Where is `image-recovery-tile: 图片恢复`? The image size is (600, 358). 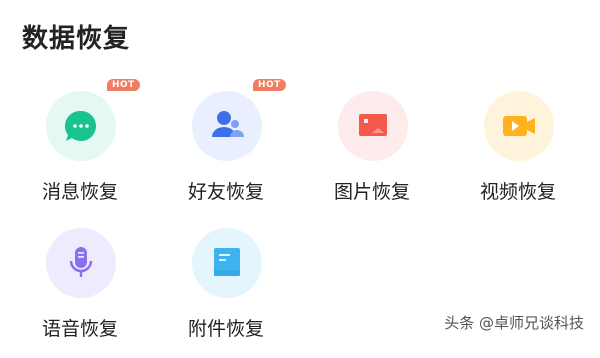 image-recovery-tile: 图片恢复 is located at coordinates (409, 156).